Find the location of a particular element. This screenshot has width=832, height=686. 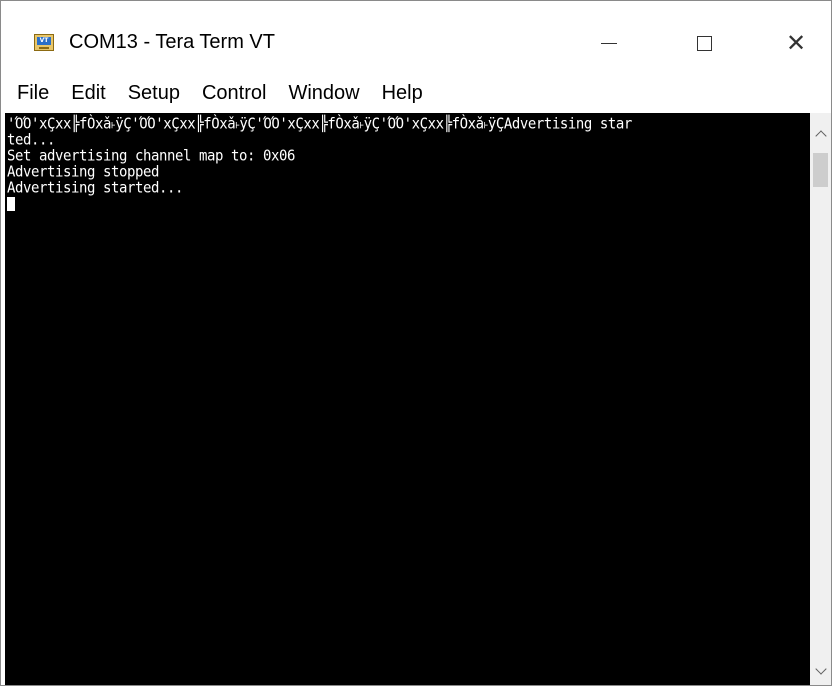

maximize-icon is located at coordinates (704, 43).